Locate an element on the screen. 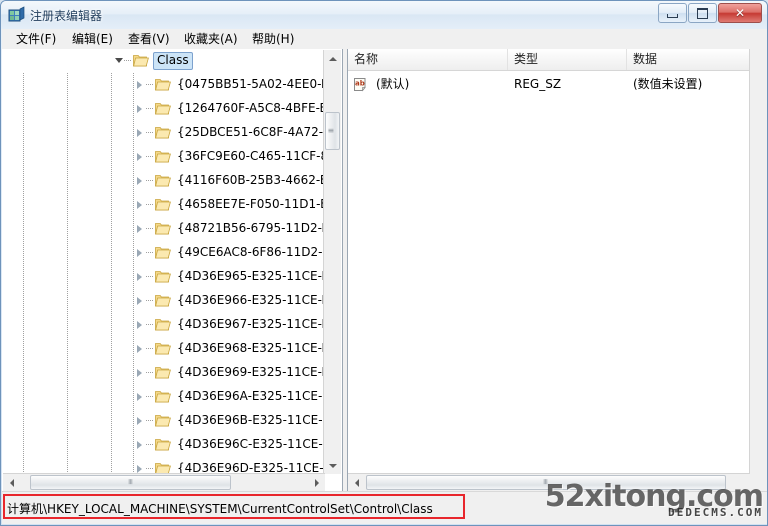 This screenshot has height=526, width=768. scrollbar-grip-icon: ≡ is located at coordinates (331, 130).